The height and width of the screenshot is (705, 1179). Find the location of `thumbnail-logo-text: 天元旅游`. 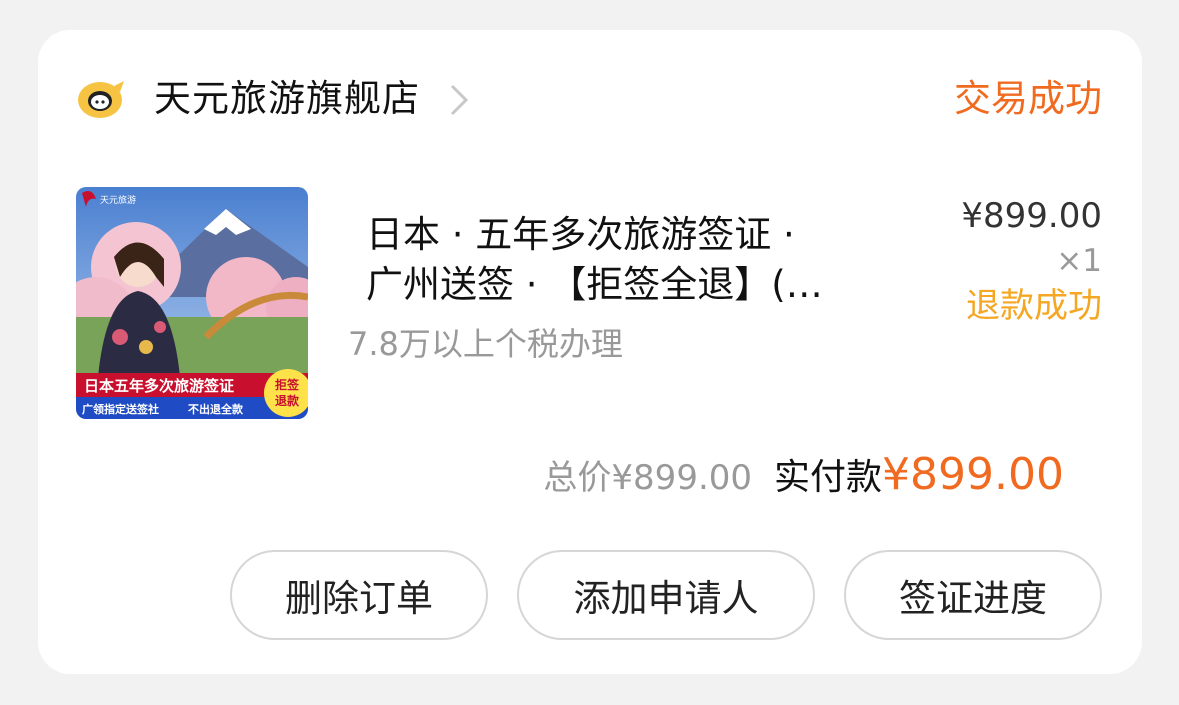

thumbnail-logo-text: 天元旅游 is located at coordinates (118, 200).